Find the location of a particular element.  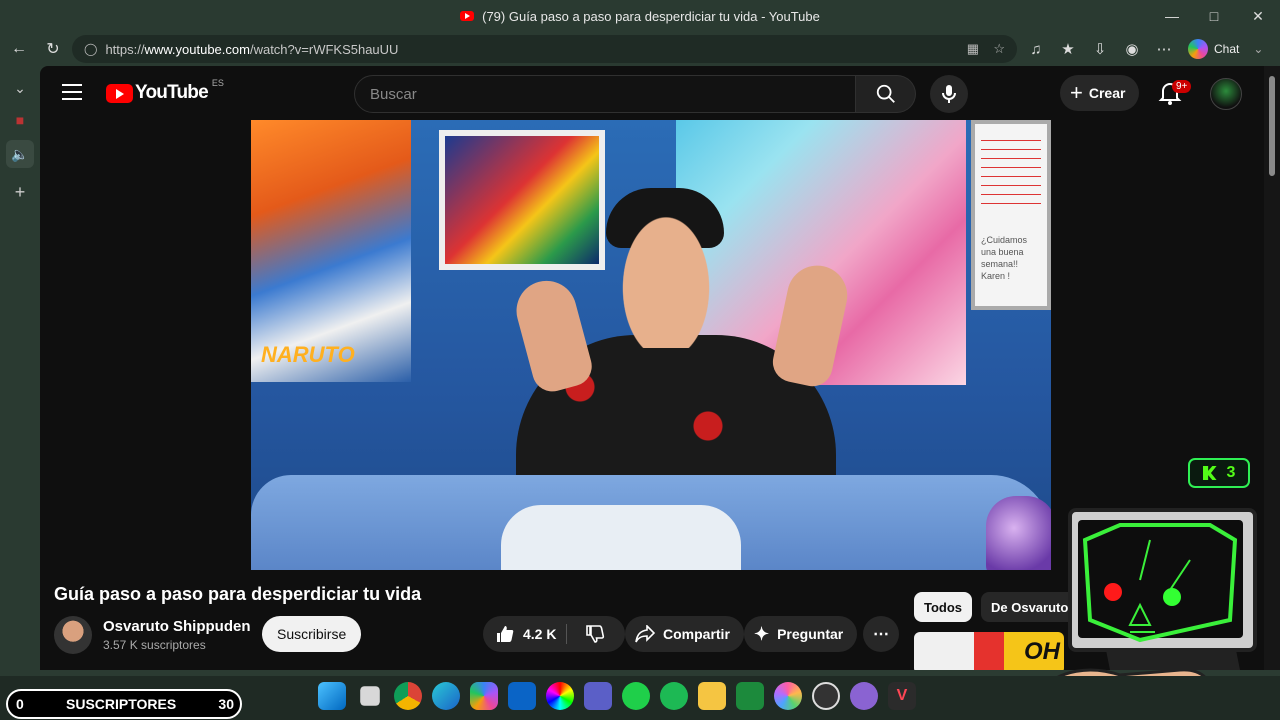

url-path: /watch?v=rWFKS5hauUU is located at coordinates (324, 49).